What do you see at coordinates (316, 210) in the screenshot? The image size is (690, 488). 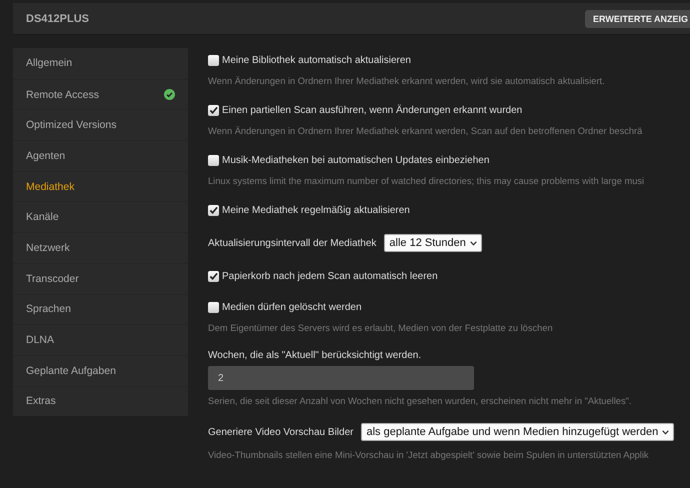 I see `checkbox-label: Meine Mediathek regelmäßig aktualisieren` at bounding box center [316, 210].